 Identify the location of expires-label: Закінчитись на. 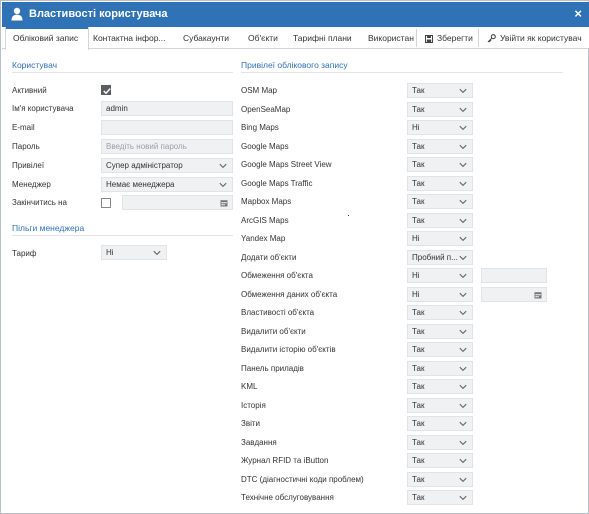
(40, 202).